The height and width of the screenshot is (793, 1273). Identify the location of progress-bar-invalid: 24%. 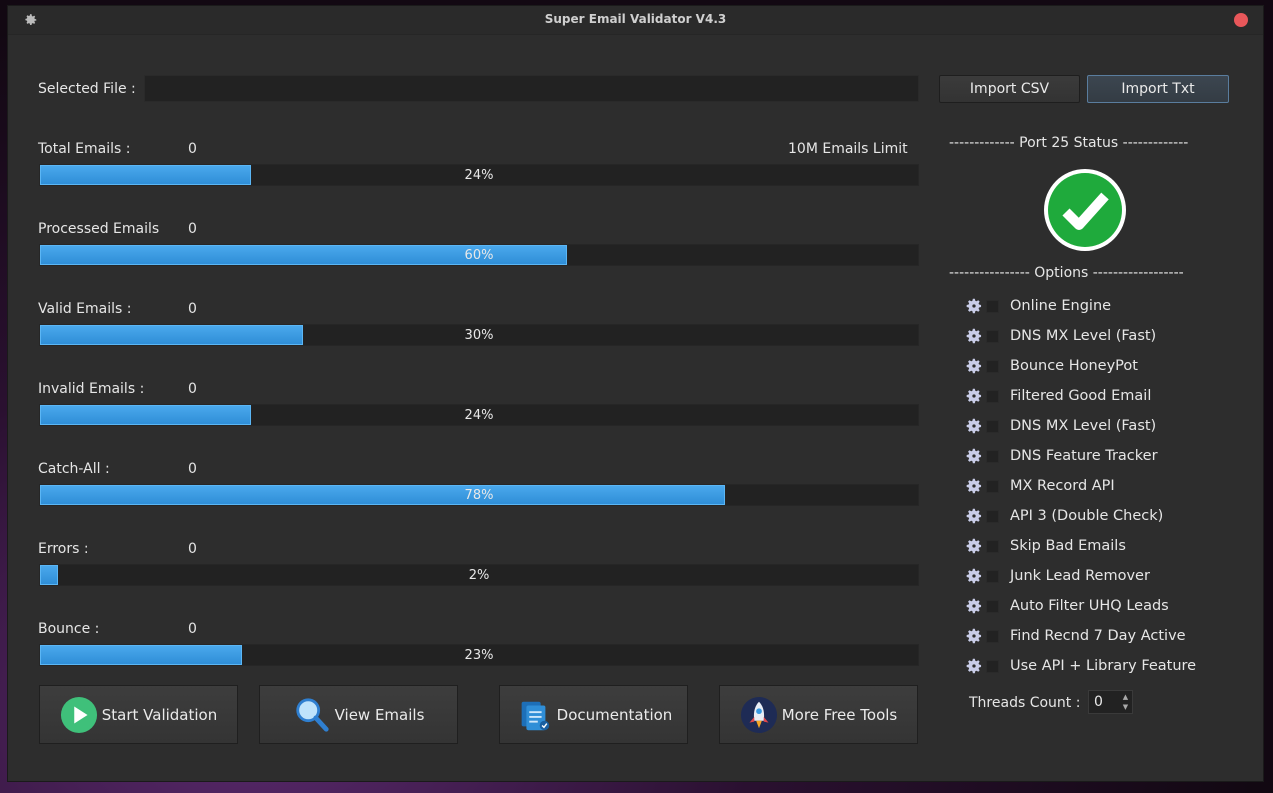
(479, 415).